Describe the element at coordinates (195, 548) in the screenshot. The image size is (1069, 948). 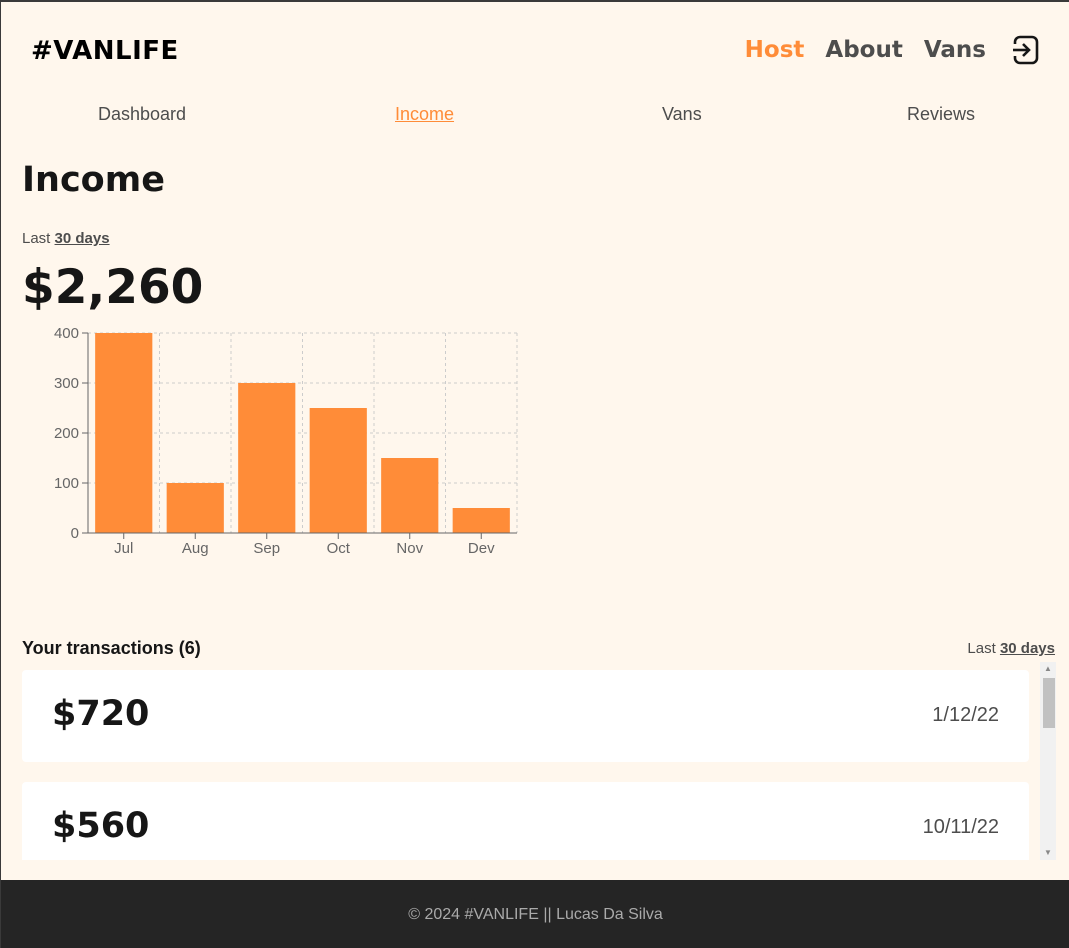
I see `x-tick-label: Aug` at that location.